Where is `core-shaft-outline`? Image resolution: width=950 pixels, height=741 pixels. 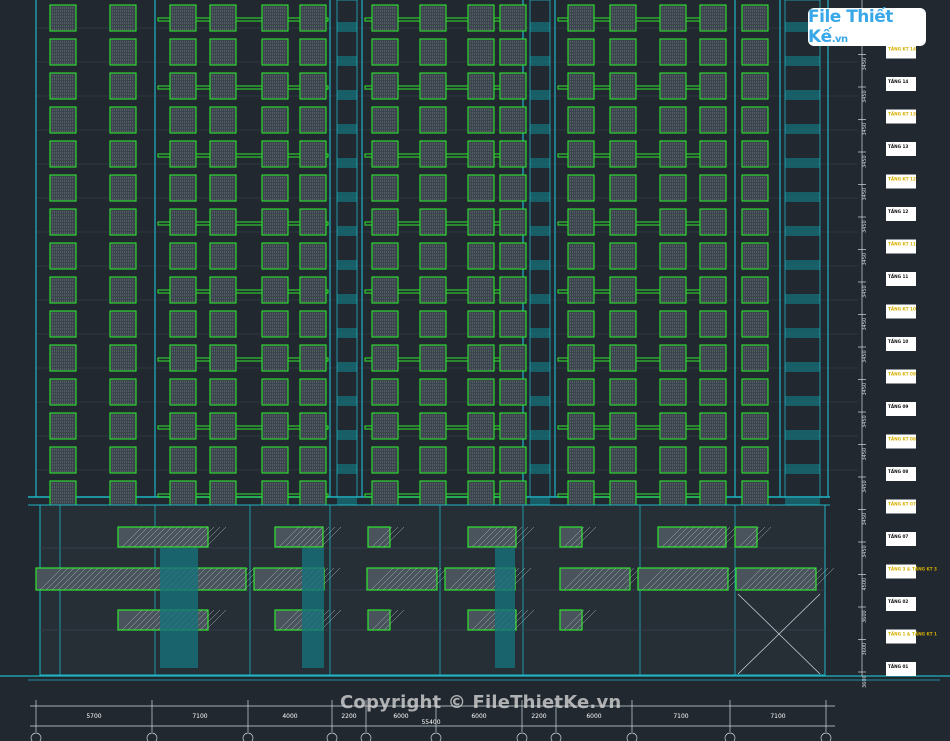
core-shaft-outline is located at coordinates (347, 249).